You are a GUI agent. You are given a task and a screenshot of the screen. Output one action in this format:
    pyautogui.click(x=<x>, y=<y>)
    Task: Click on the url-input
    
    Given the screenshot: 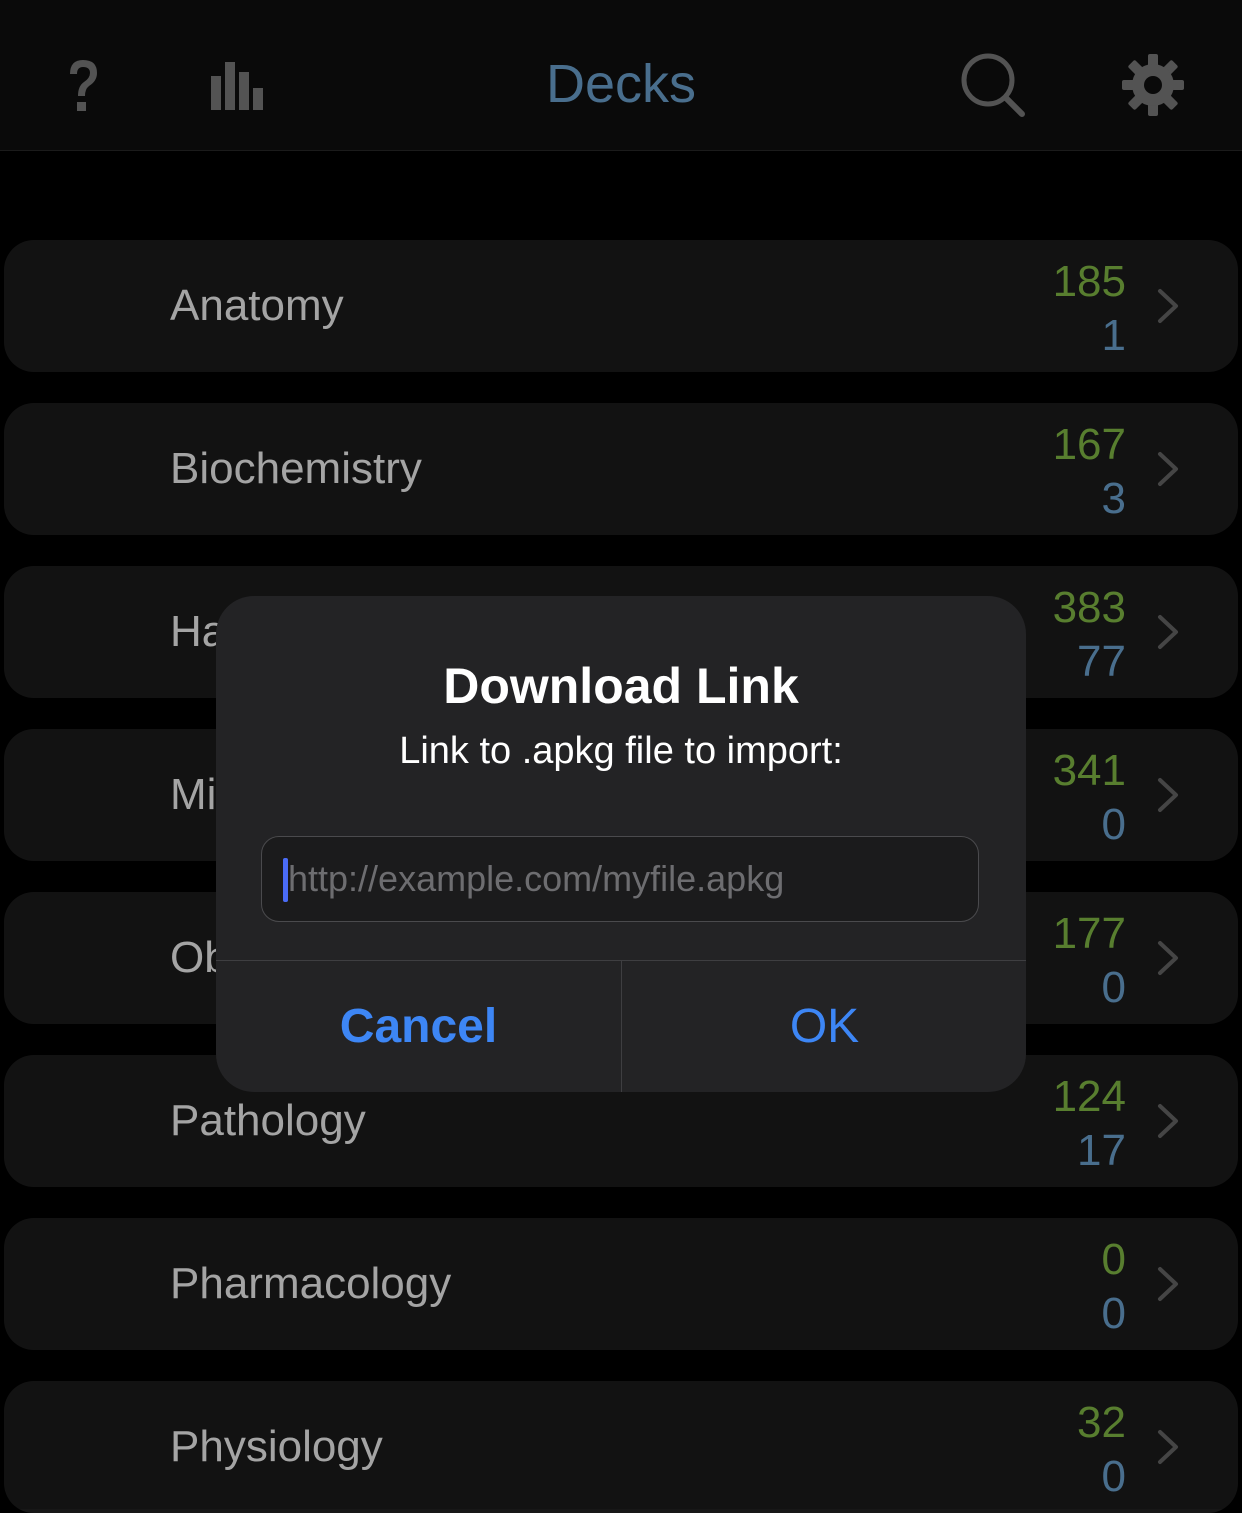 What is the action you would take?
    pyautogui.click(x=620, y=879)
    